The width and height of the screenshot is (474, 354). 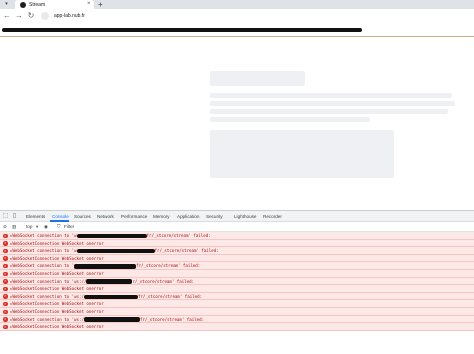 What do you see at coordinates (69, 227) in the screenshot?
I see `filter-input: Filter` at bounding box center [69, 227].